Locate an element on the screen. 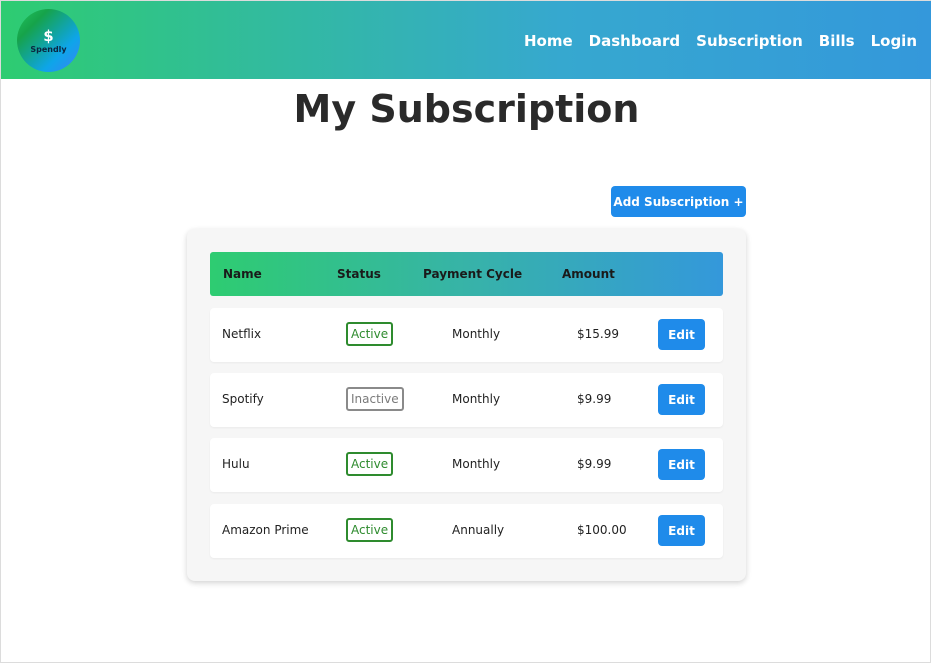 The width and height of the screenshot is (931, 663). amount: $100.00 is located at coordinates (602, 530).